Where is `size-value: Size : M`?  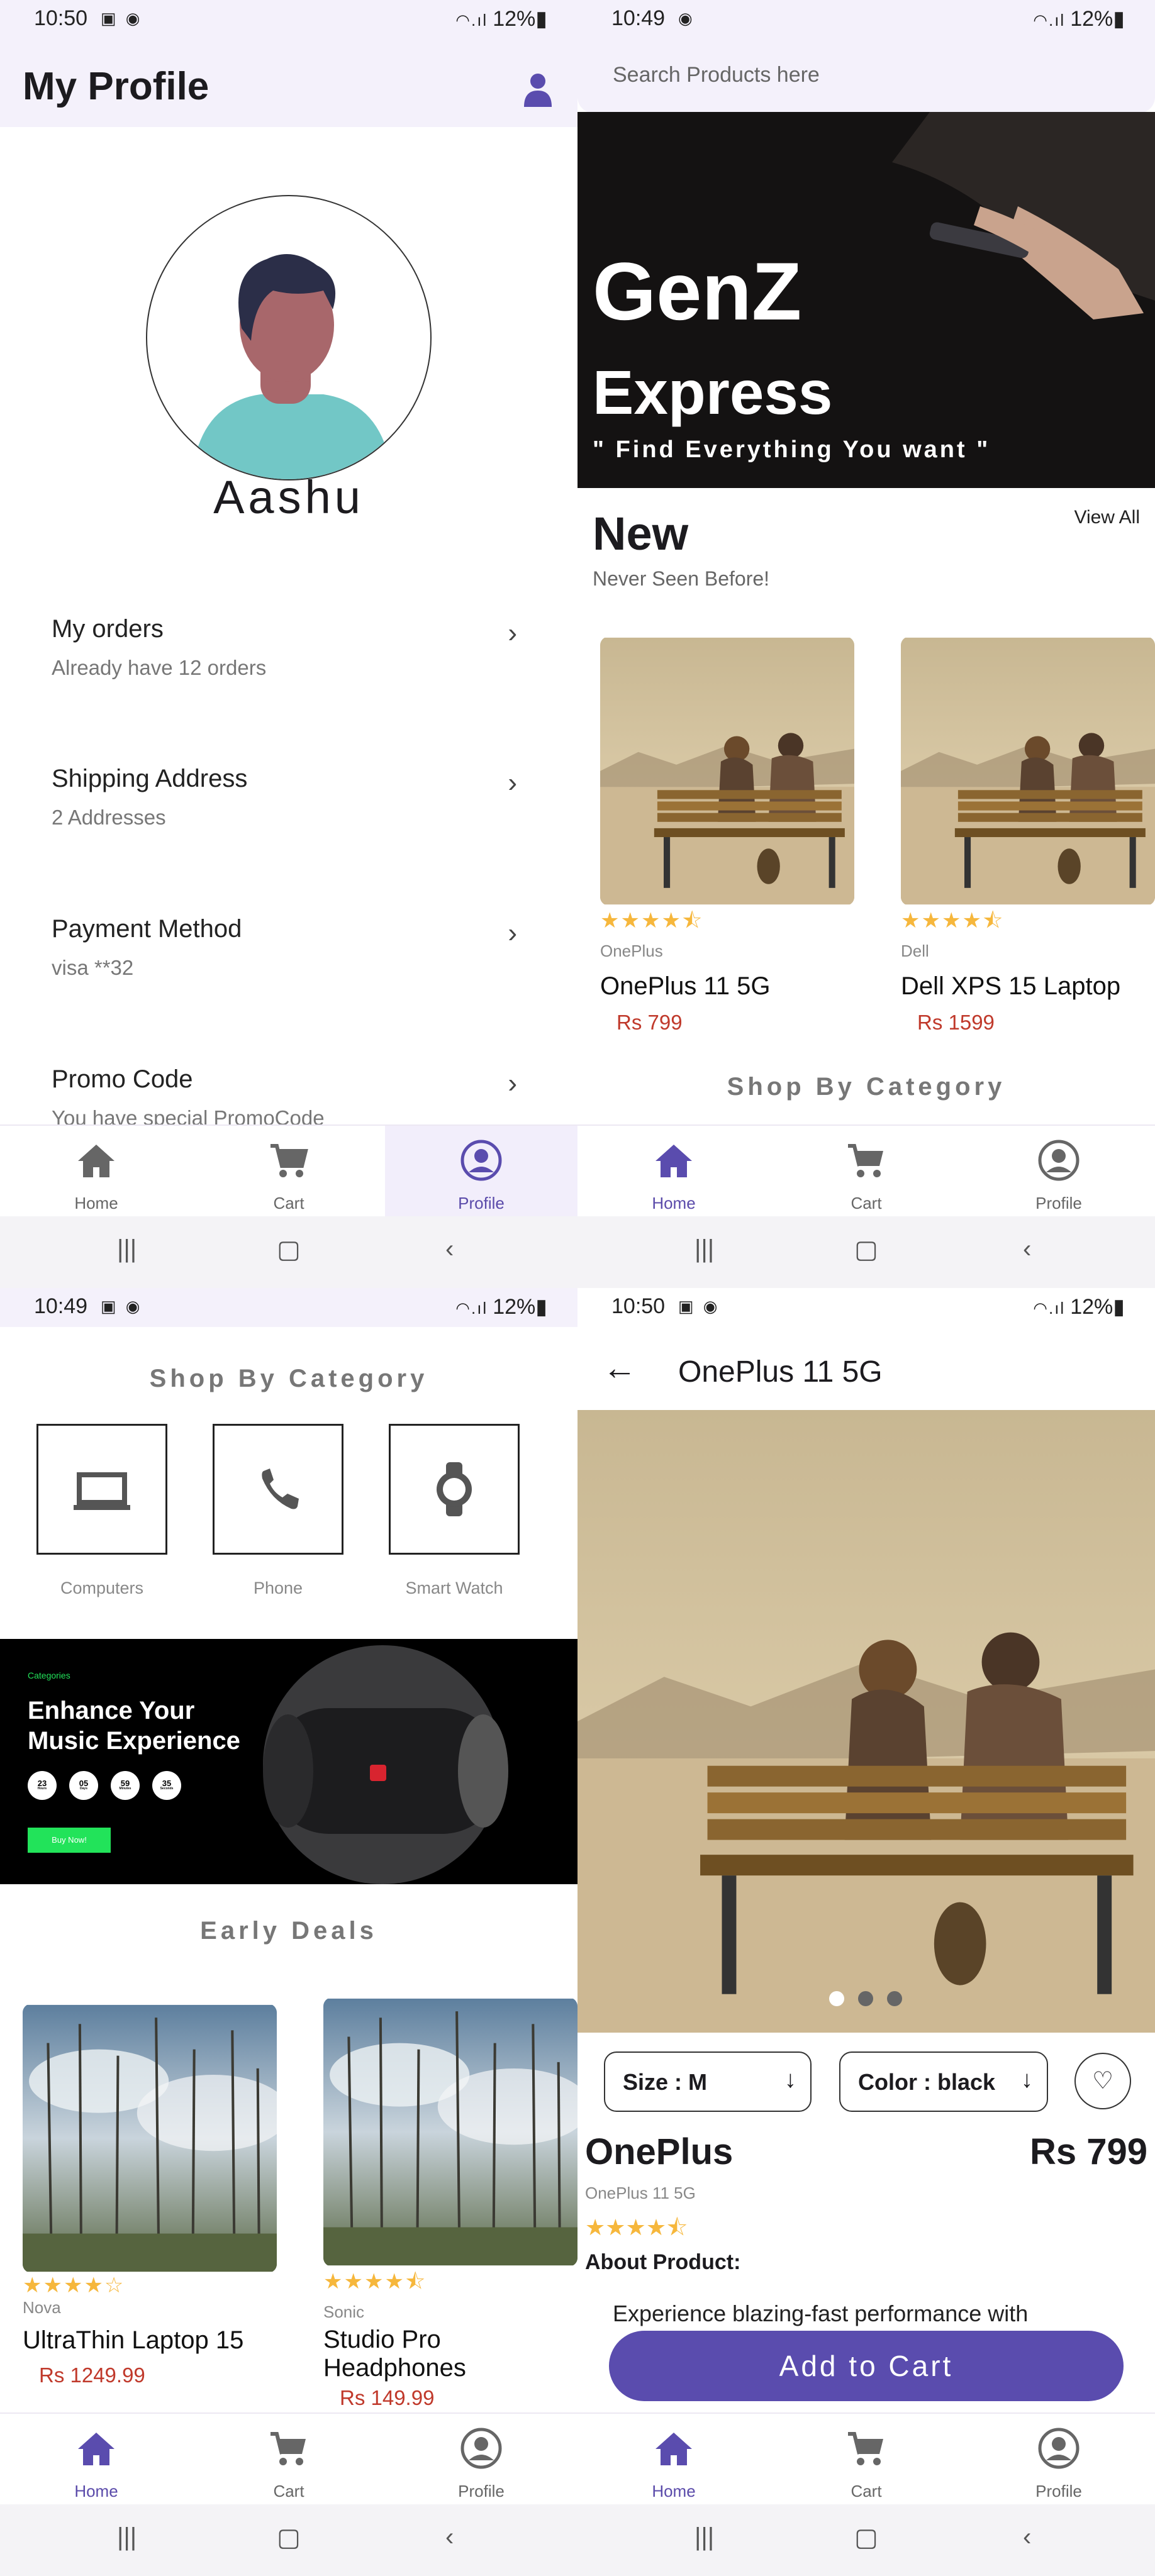 size-value: Size : M is located at coordinates (665, 2082).